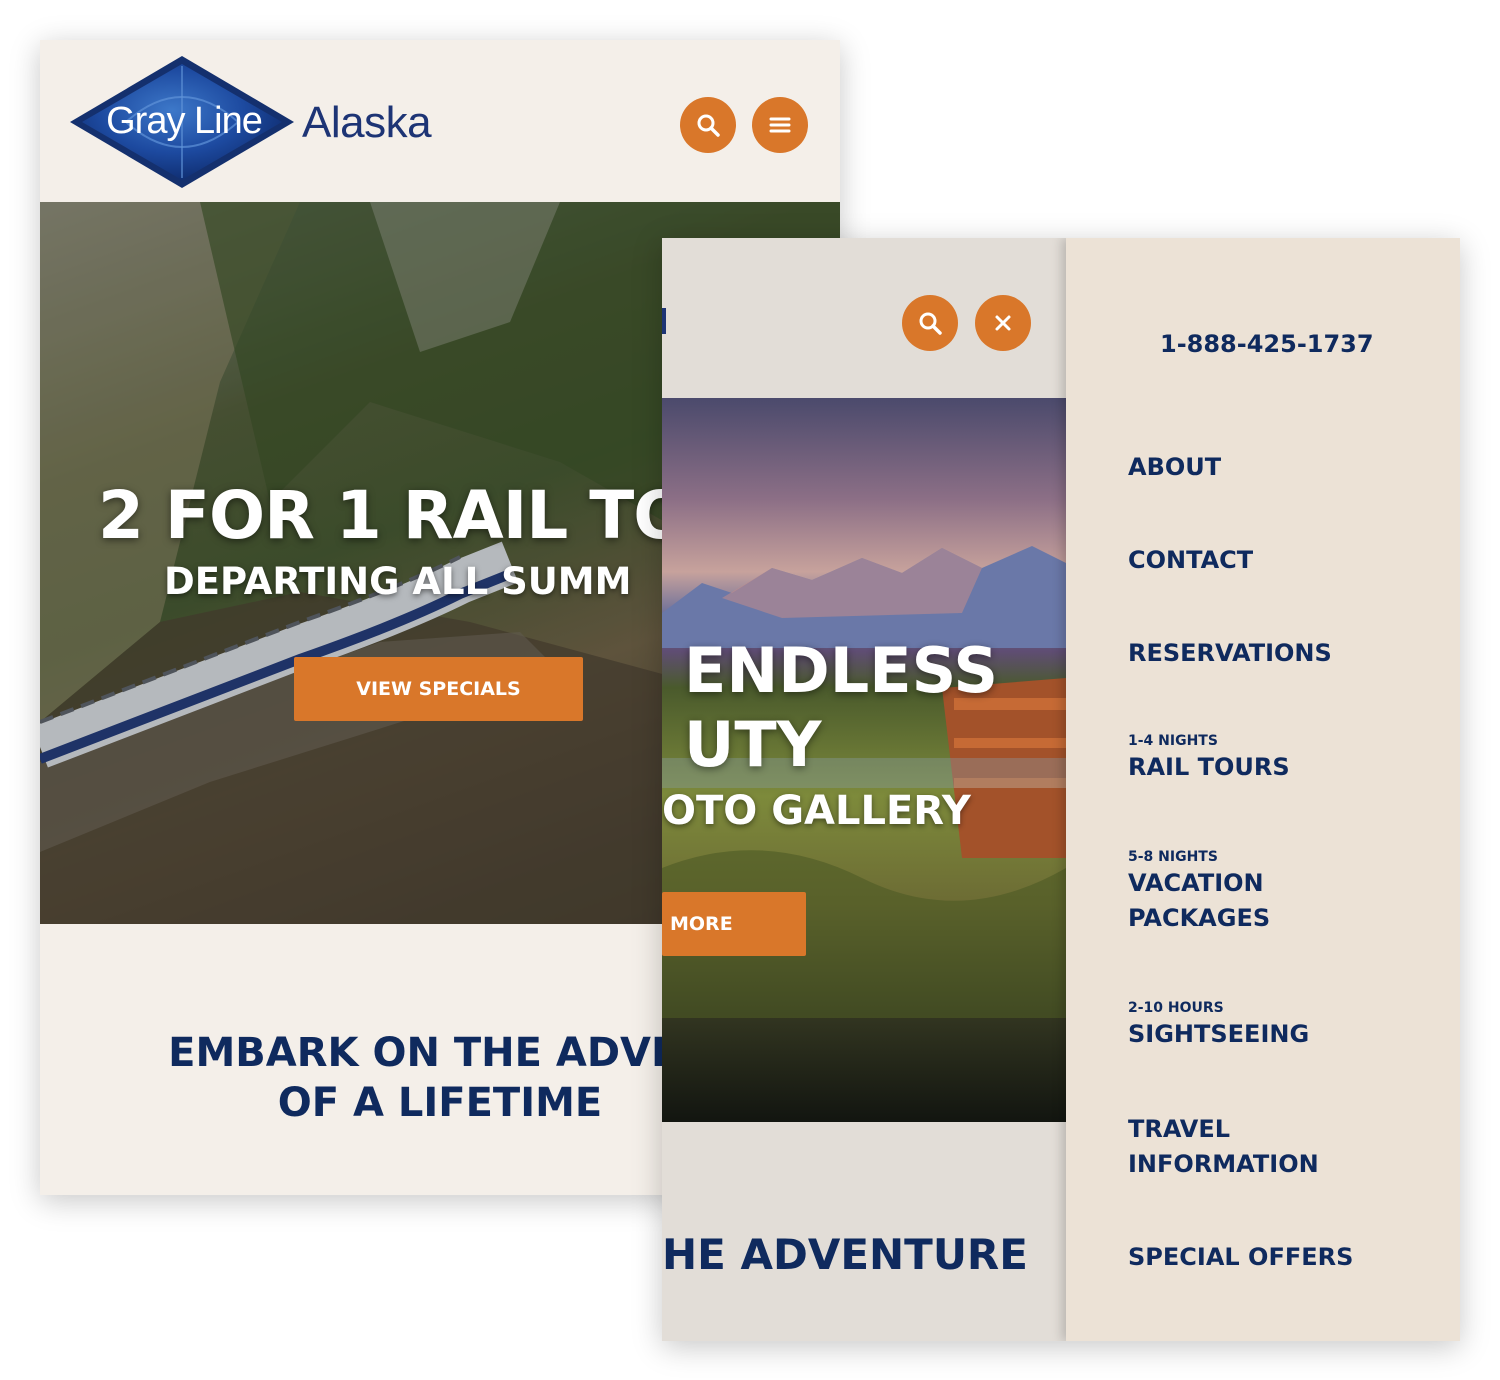  I want to click on nav-item-special-offers: SPECIAL OFFERS, so click(1240, 1257).